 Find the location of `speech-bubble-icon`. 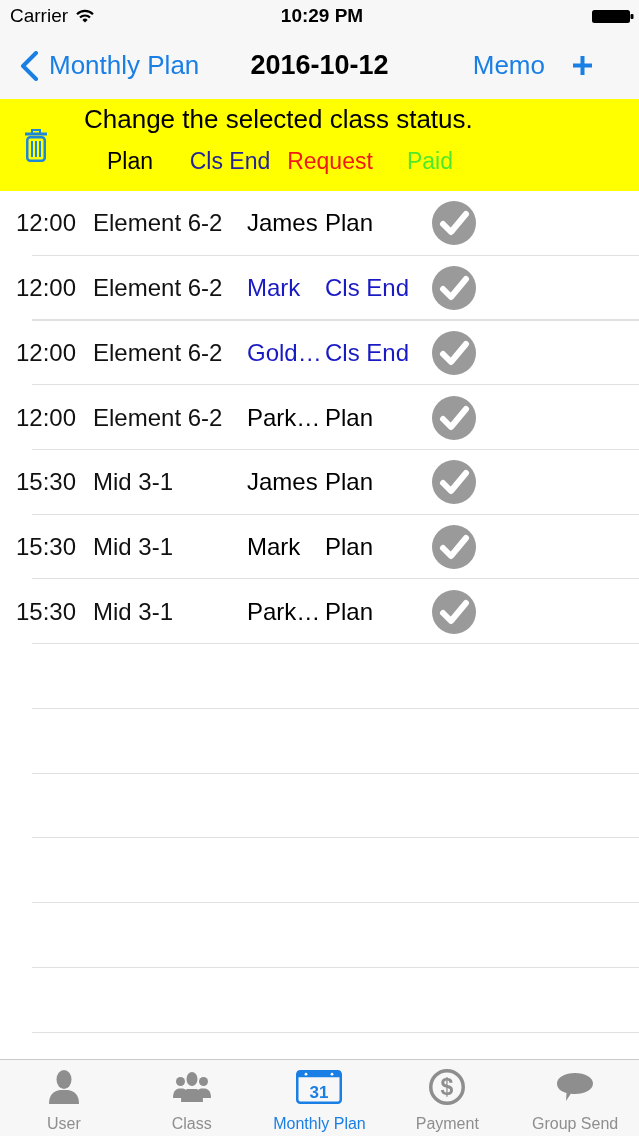

speech-bubble-icon is located at coordinates (575, 1087).